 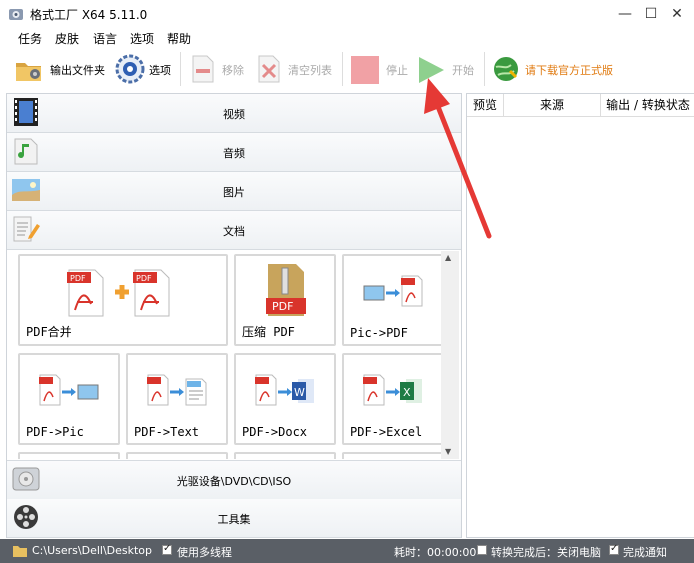 I want to click on pdf-merge-icon: PDF PDF, so click(x=118, y=293).